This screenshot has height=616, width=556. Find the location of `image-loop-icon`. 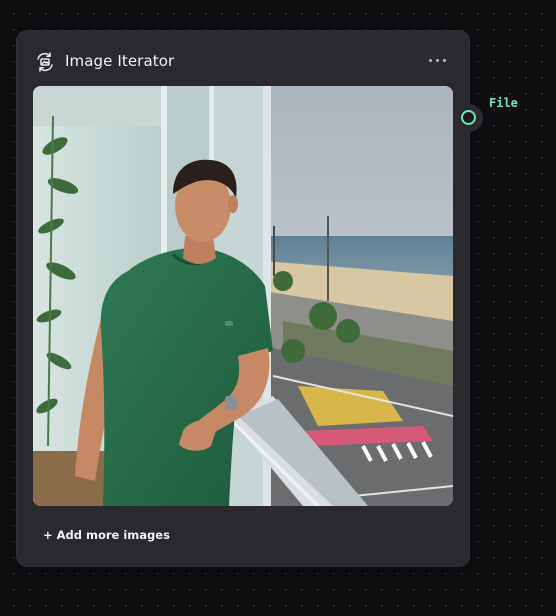

image-loop-icon is located at coordinates (45, 62).